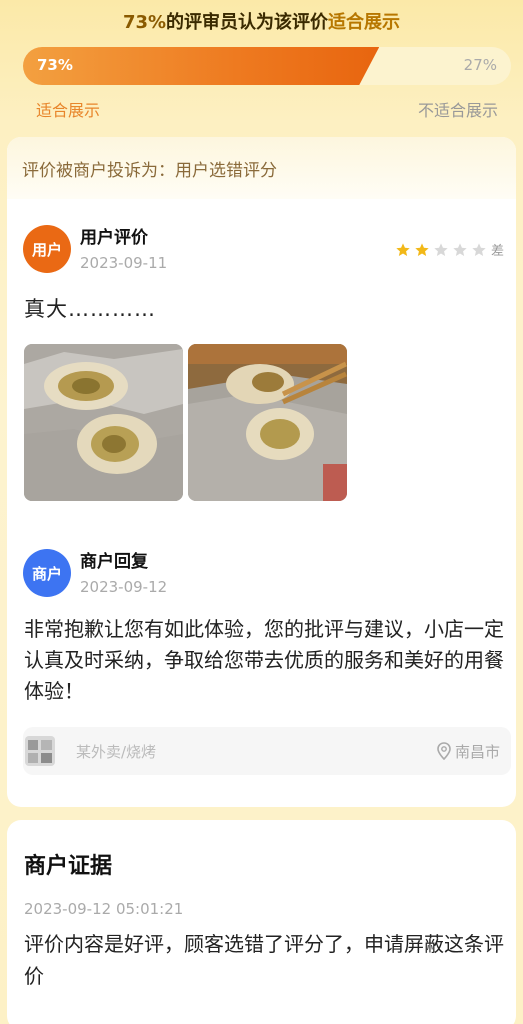  Describe the element at coordinates (116, 751) in the screenshot. I see `shop-name: 某外卖/烧烤` at that location.